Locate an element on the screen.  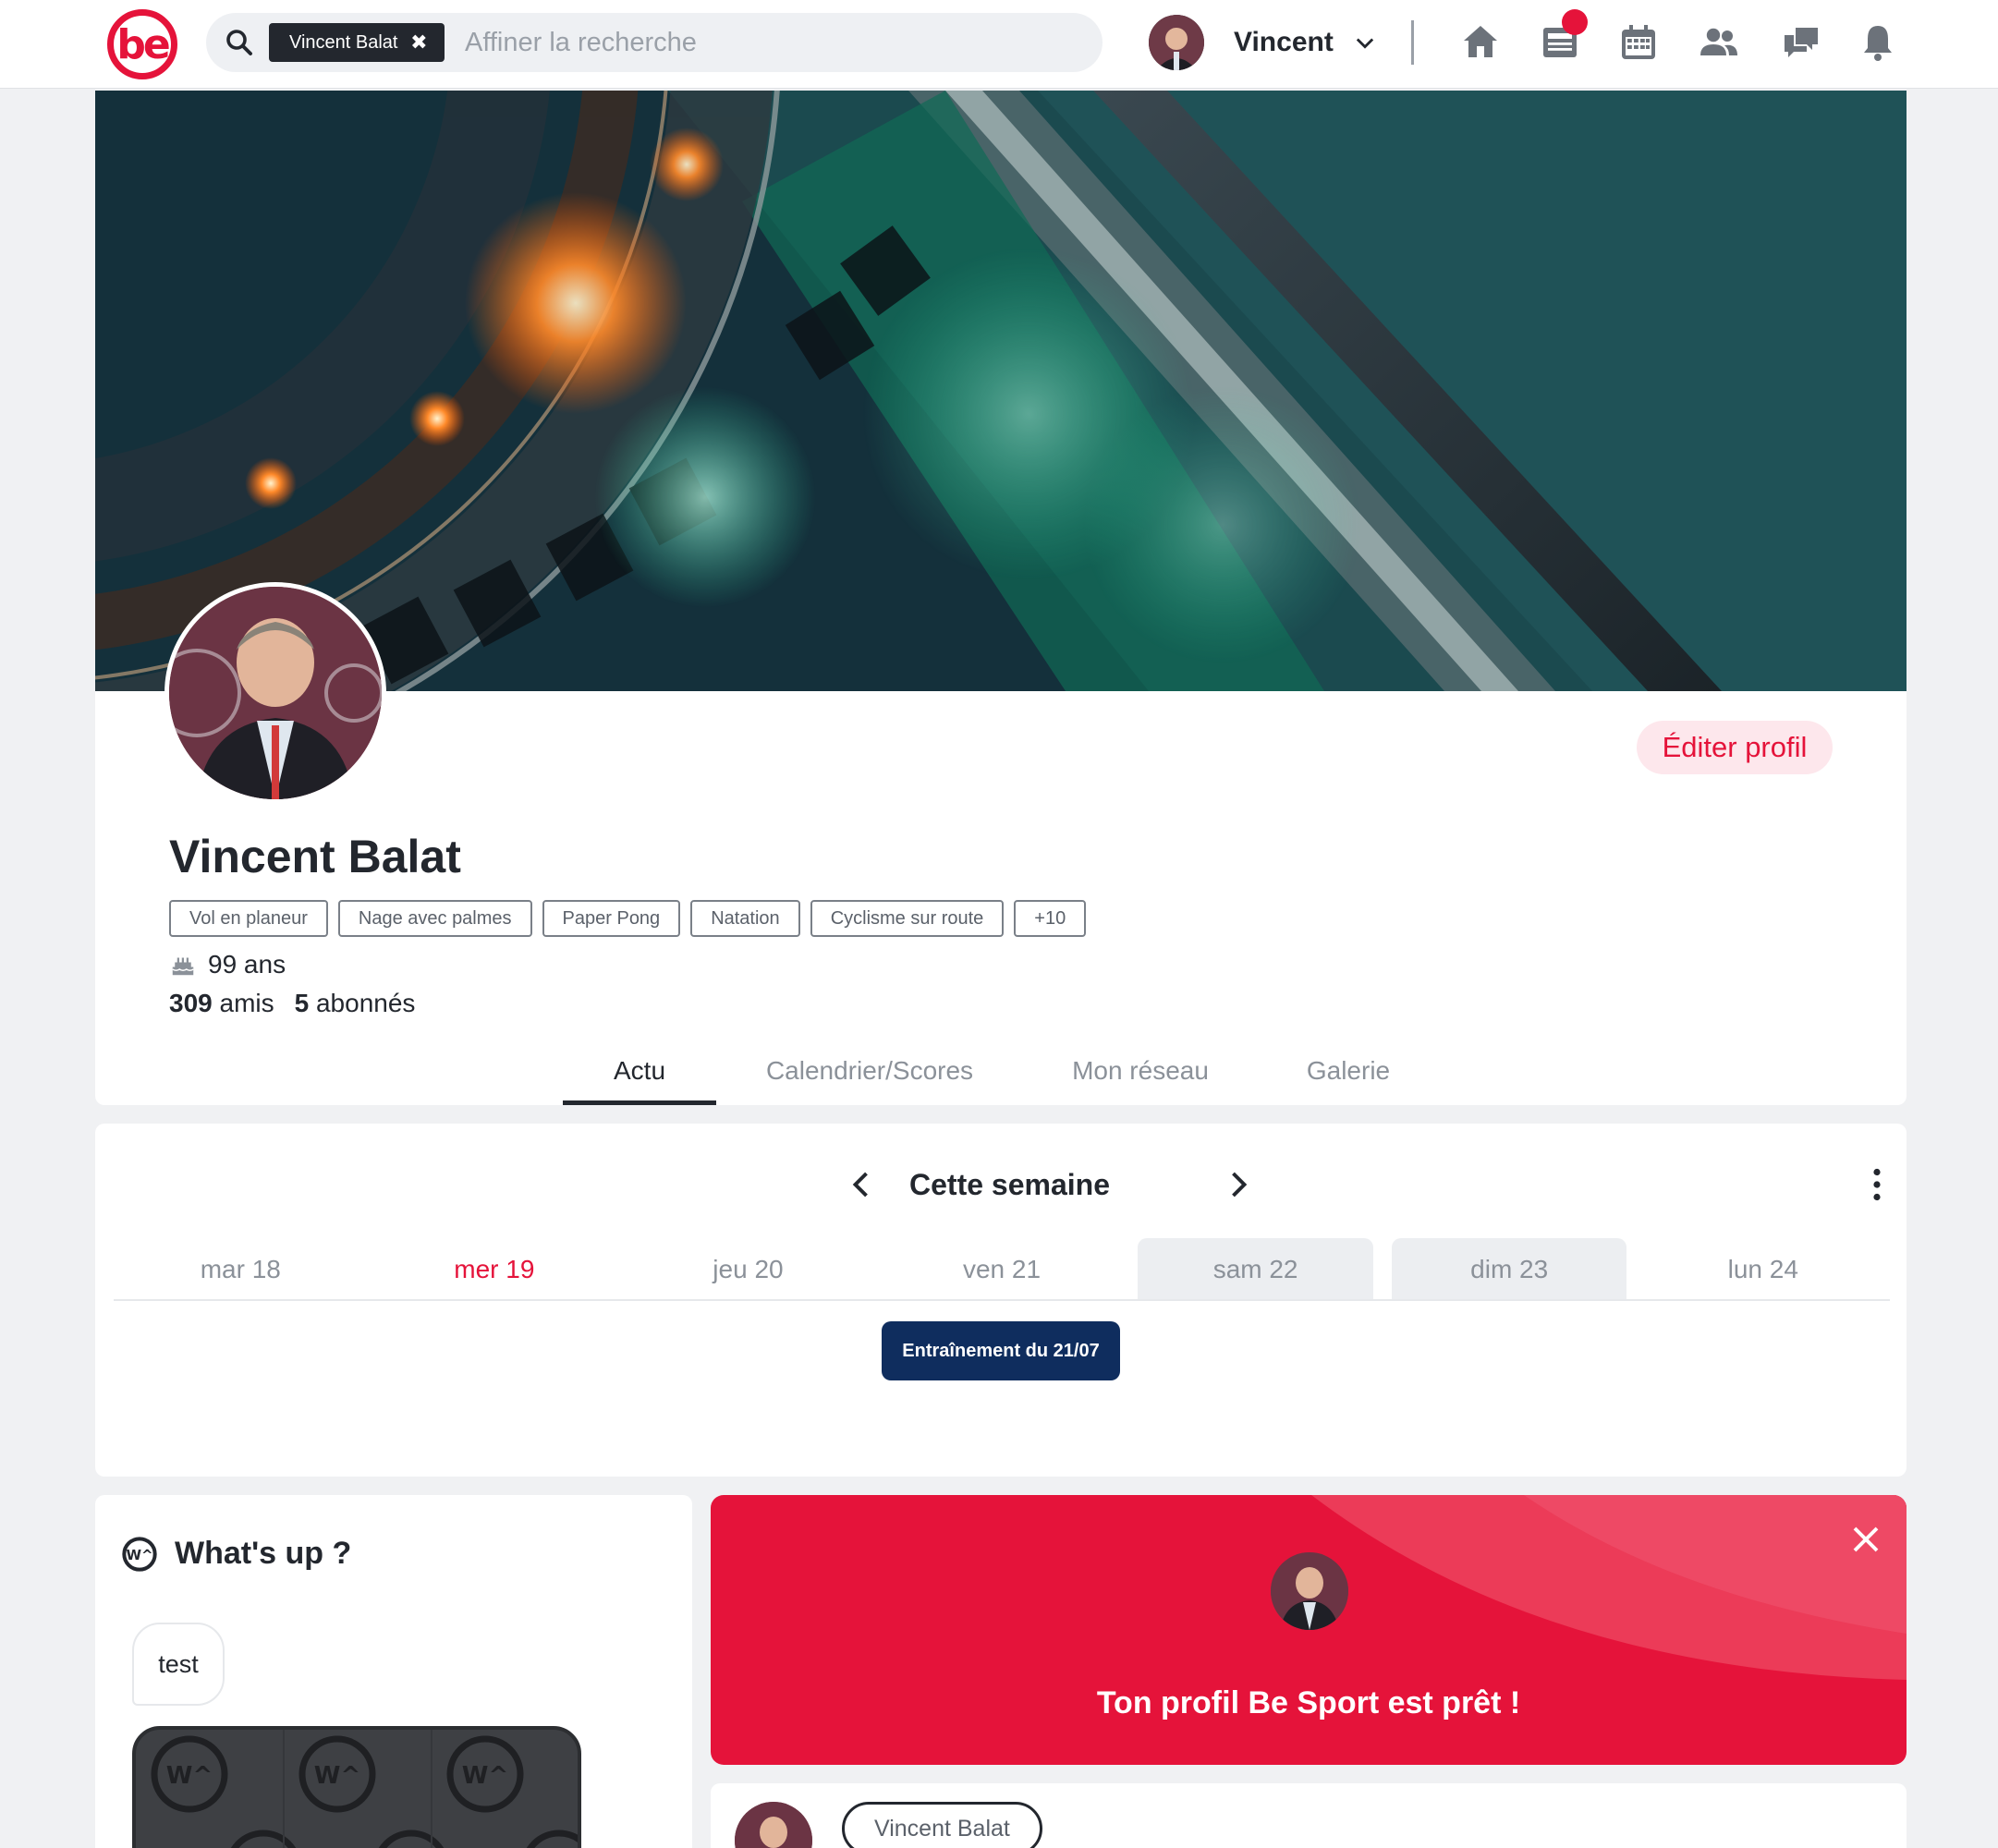
followers-label: abonnés is located at coordinates (365, 1003).